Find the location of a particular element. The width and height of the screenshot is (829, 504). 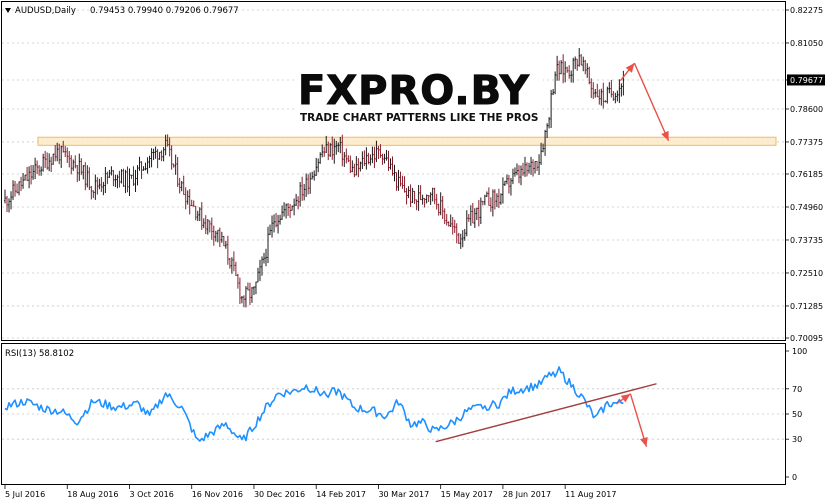

time-tick-label: 16 Nov 2016 is located at coordinates (217, 494).